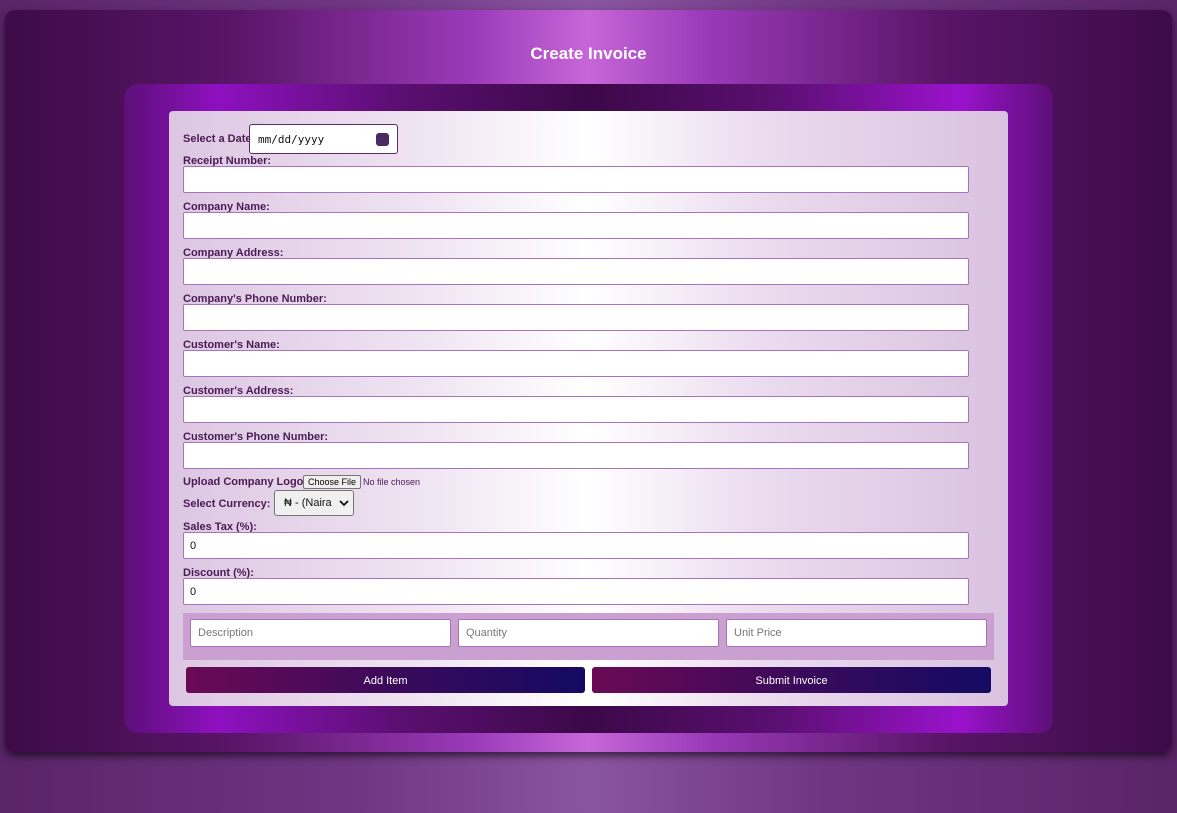 This screenshot has height=813, width=1177. What do you see at coordinates (576, 591) in the screenshot?
I see `discount-input` at bounding box center [576, 591].